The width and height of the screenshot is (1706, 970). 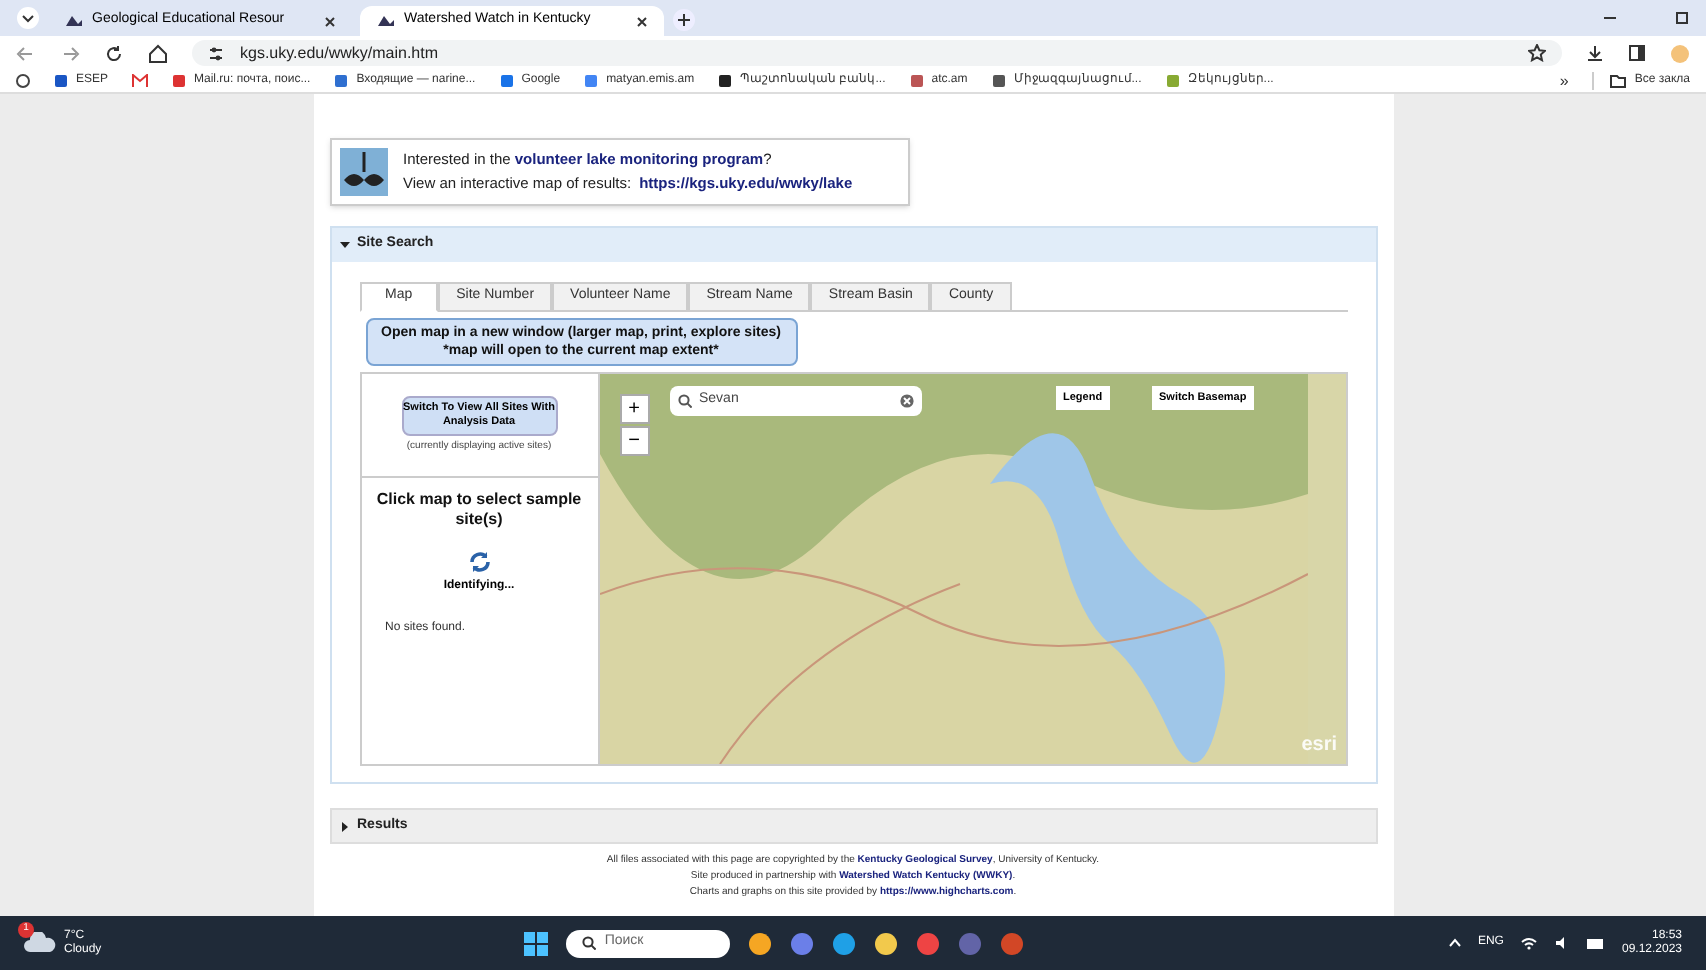 I want to click on address-bar: kgs.uky.edu/wwky/main.htm, so click(x=877, y=53).